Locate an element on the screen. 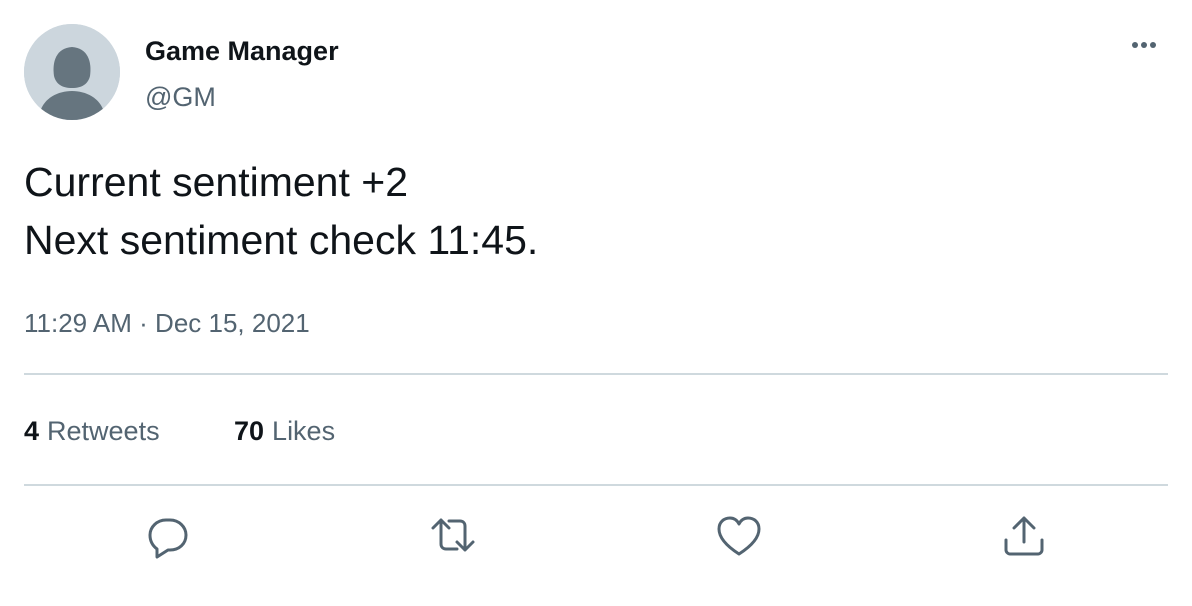  default-avatar-icon is located at coordinates (72, 72).